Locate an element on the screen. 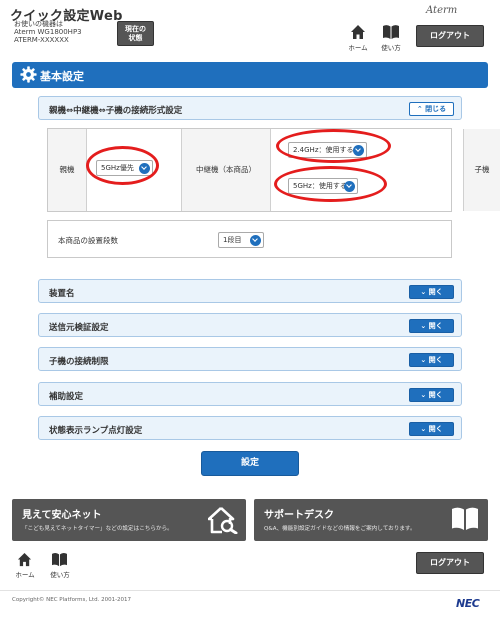  footer-manual-label: 使い方 is located at coordinates (60, 575).